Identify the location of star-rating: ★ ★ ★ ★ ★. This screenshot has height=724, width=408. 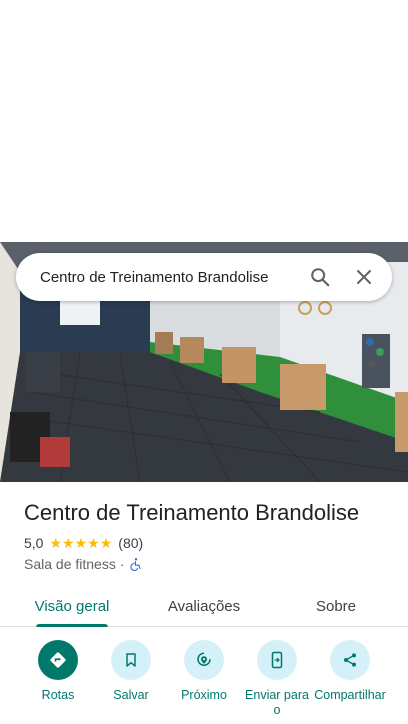
(80, 543).